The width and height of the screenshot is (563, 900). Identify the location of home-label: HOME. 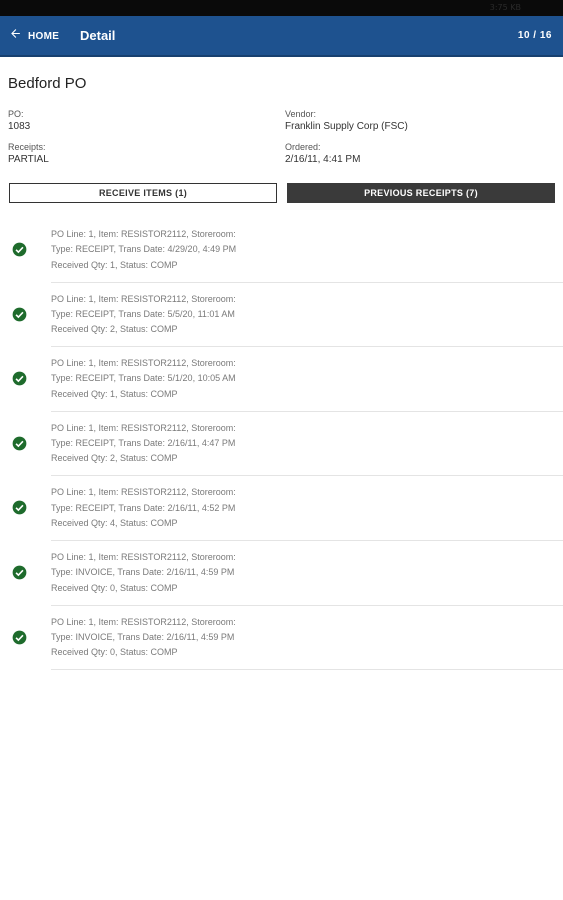
(44, 36).